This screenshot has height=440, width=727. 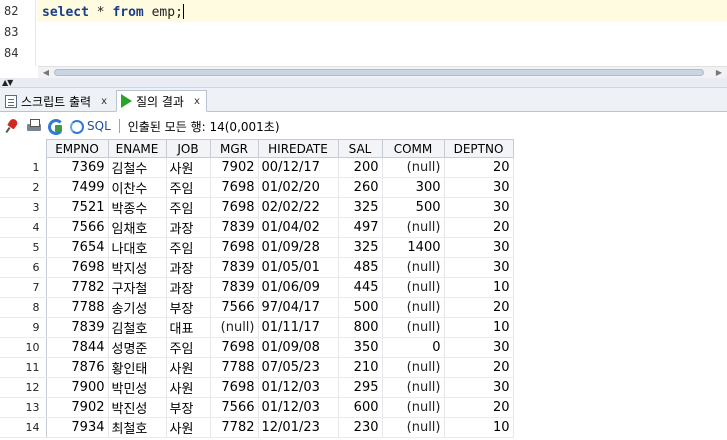 I want to click on table-row: 10 7844 성명준 주임 7698 01/09/08 350 0 30, so click(x=257, y=347).